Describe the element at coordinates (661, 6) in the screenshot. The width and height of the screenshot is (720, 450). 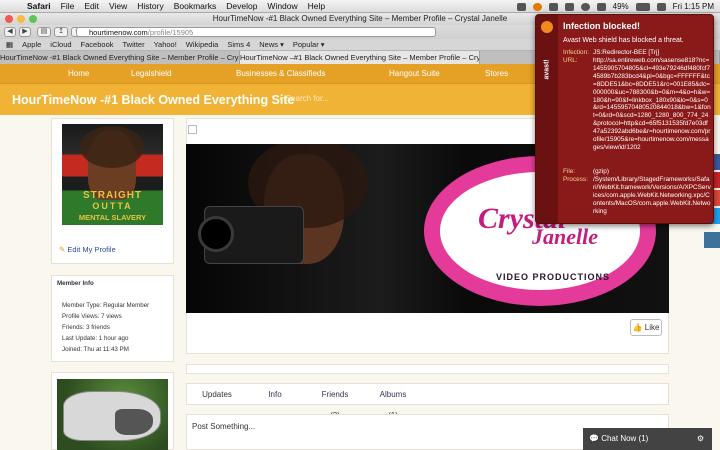
I see `flag-icon` at that location.